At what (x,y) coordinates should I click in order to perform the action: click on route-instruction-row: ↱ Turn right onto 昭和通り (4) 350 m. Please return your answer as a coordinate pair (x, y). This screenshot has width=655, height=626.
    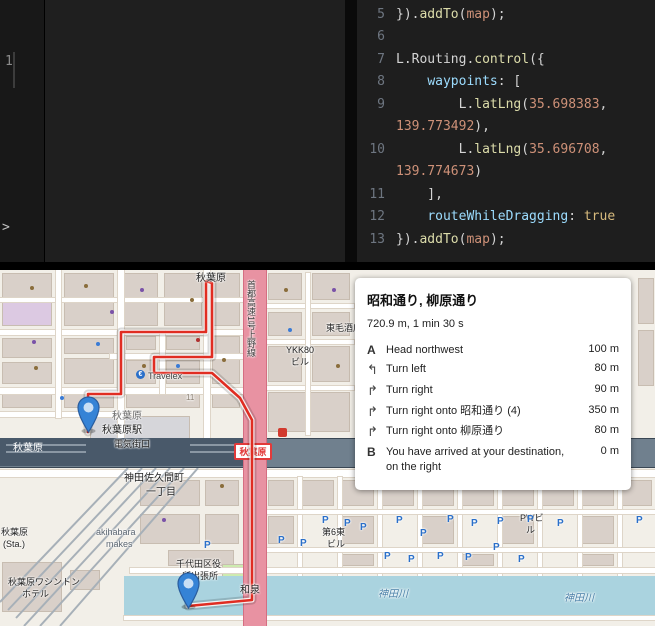
    Looking at the image, I should click on (493, 411).